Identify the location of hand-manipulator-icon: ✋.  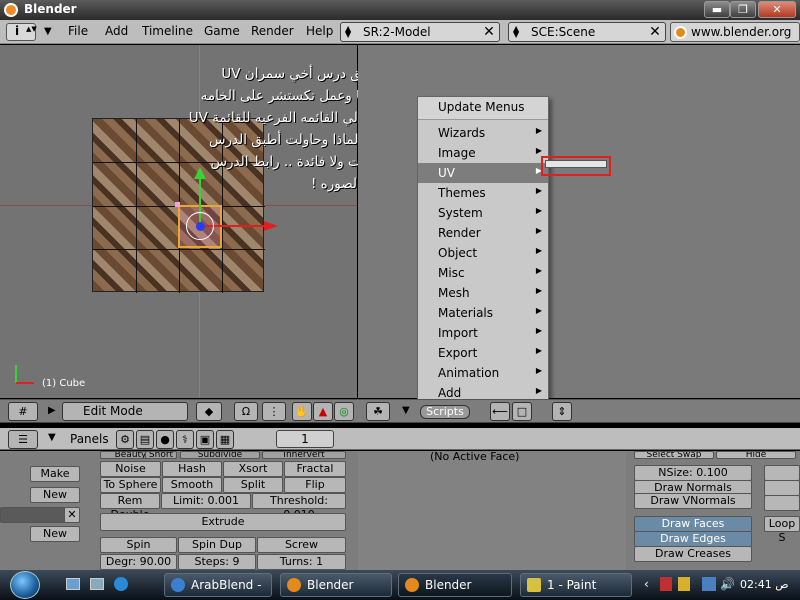
(302, 411).